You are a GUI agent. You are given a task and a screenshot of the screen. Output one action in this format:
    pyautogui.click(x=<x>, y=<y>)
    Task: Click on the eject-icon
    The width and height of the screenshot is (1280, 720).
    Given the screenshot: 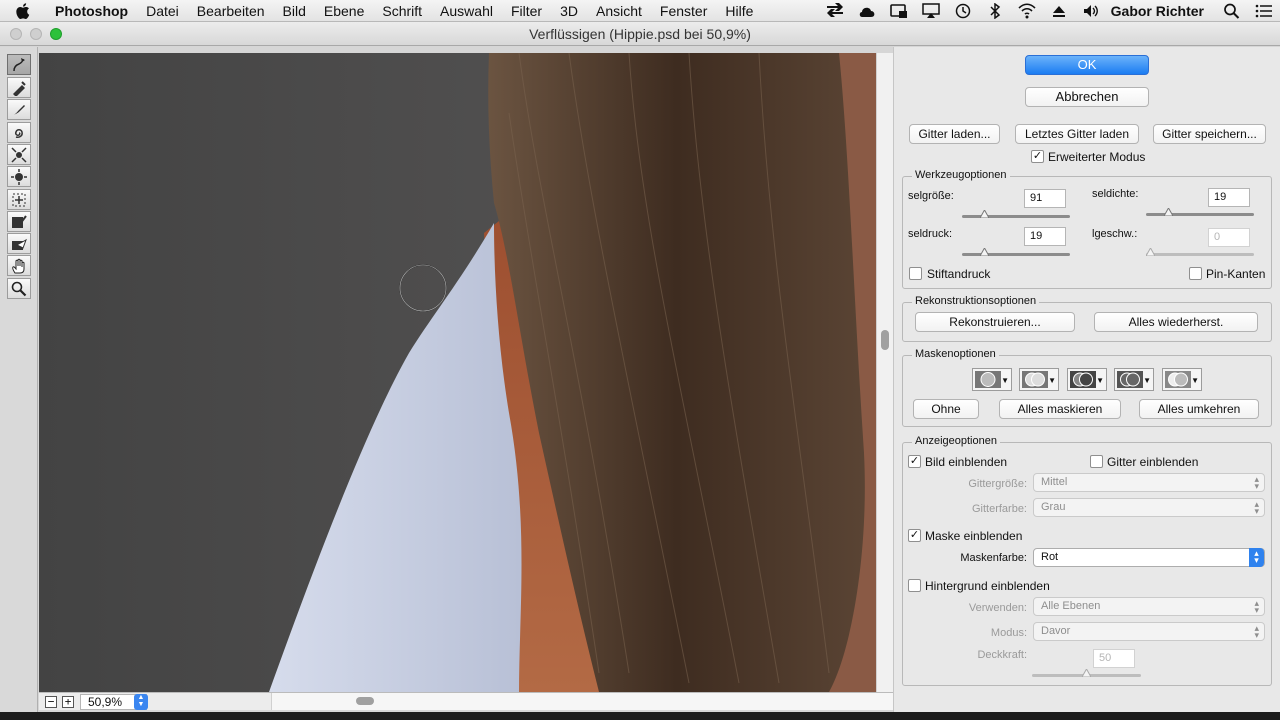 What is the action you would take?
    pyautogui.click(x=1059, y=11)
    